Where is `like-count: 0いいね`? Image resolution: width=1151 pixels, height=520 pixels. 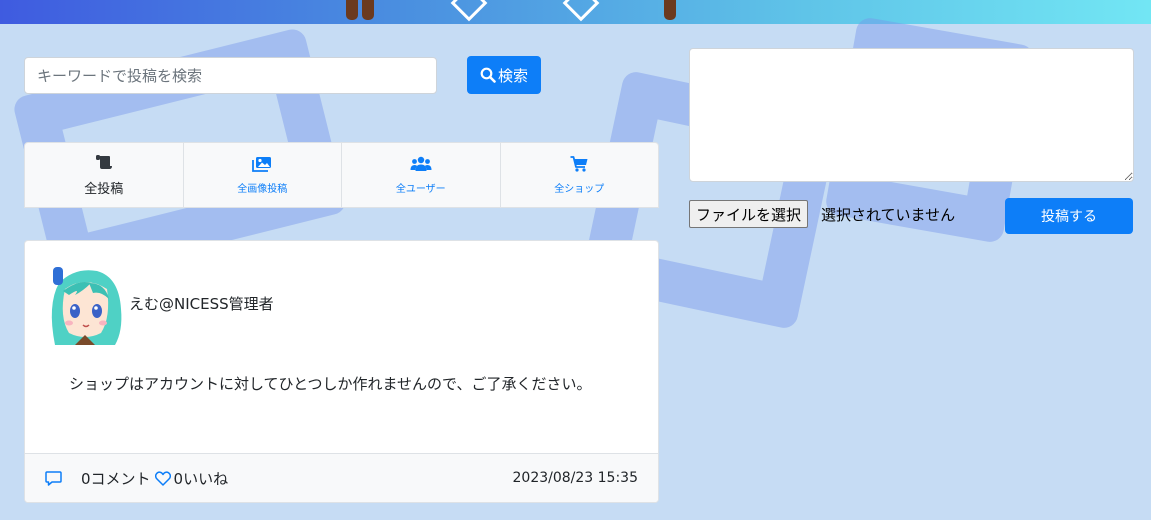 like-count: 0いいね is located at coordinates (201, 478).